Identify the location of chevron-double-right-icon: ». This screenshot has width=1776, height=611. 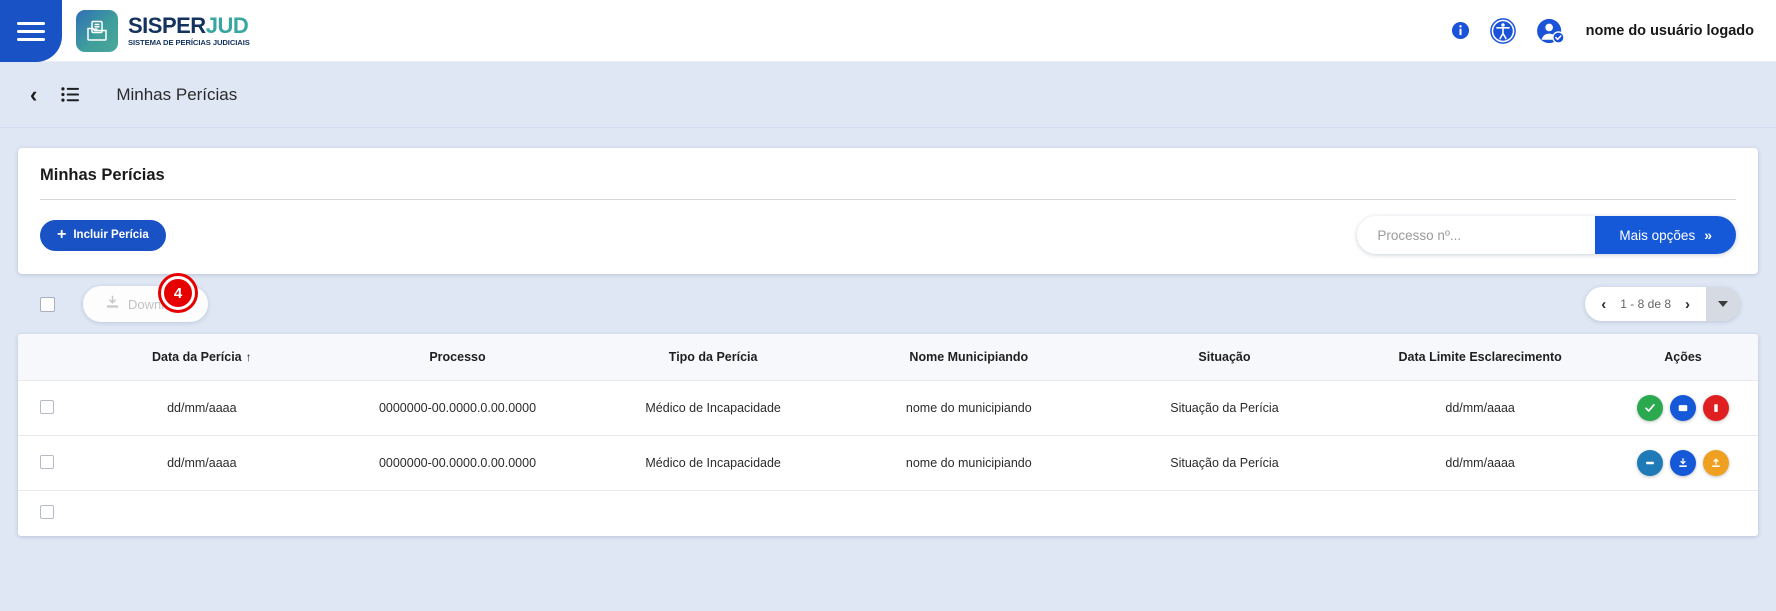
(1708, 235).